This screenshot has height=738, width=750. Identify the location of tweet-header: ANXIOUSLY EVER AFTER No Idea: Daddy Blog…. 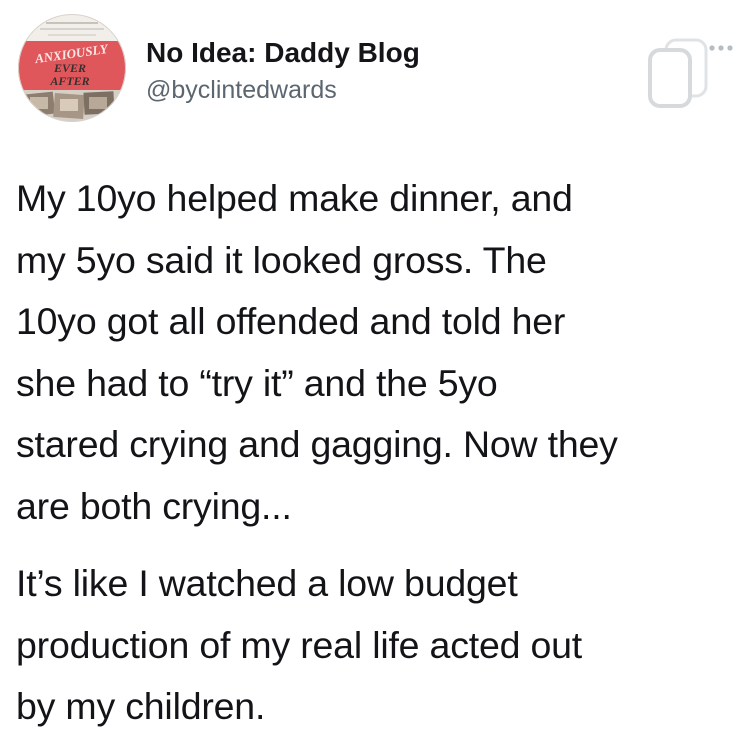
(375, 69).